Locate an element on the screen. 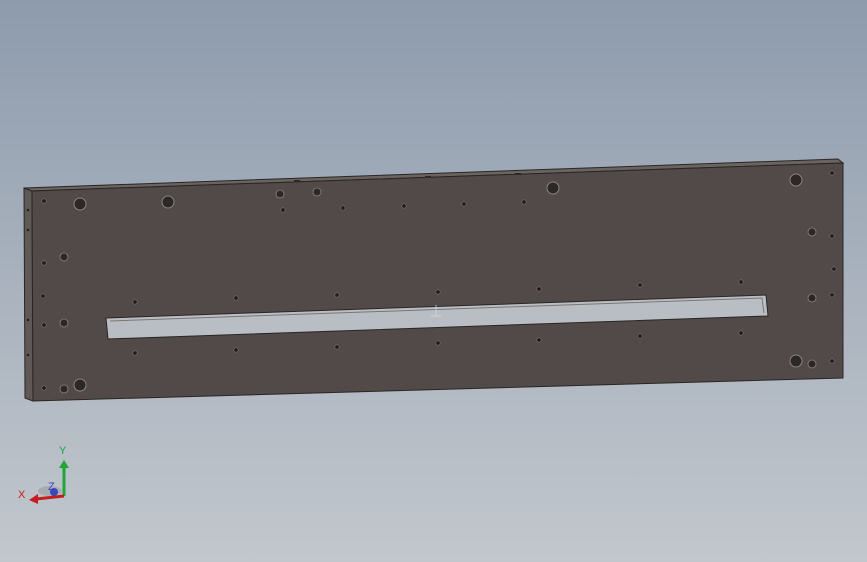  y-arrow-icon is located at coordinates (64, 464).